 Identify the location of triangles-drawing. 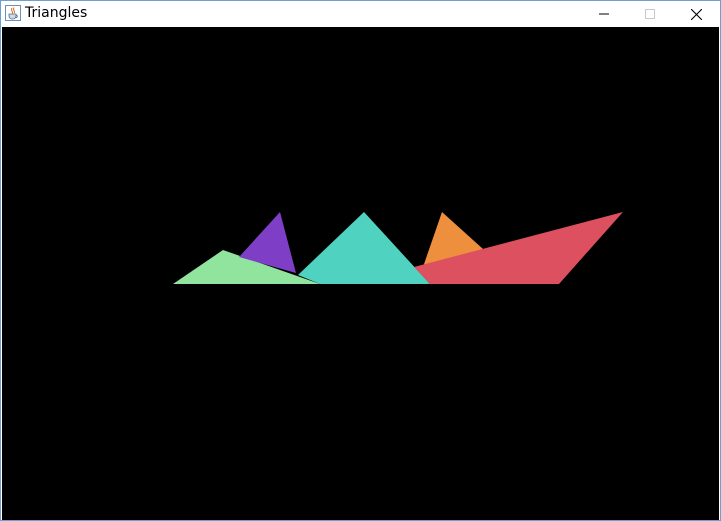
(398, 248).